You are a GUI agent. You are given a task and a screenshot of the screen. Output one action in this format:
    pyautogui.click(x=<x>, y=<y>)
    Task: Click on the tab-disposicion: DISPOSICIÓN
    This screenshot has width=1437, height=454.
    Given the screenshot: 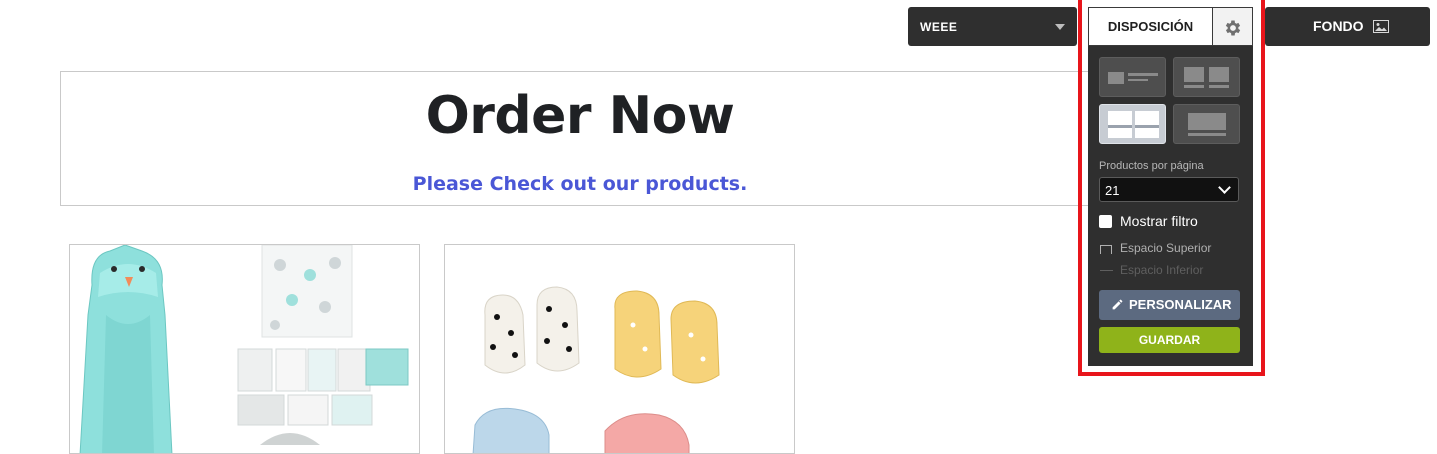 What is the action you would take?
    pyautogui.click(x=1150, y=26)
    